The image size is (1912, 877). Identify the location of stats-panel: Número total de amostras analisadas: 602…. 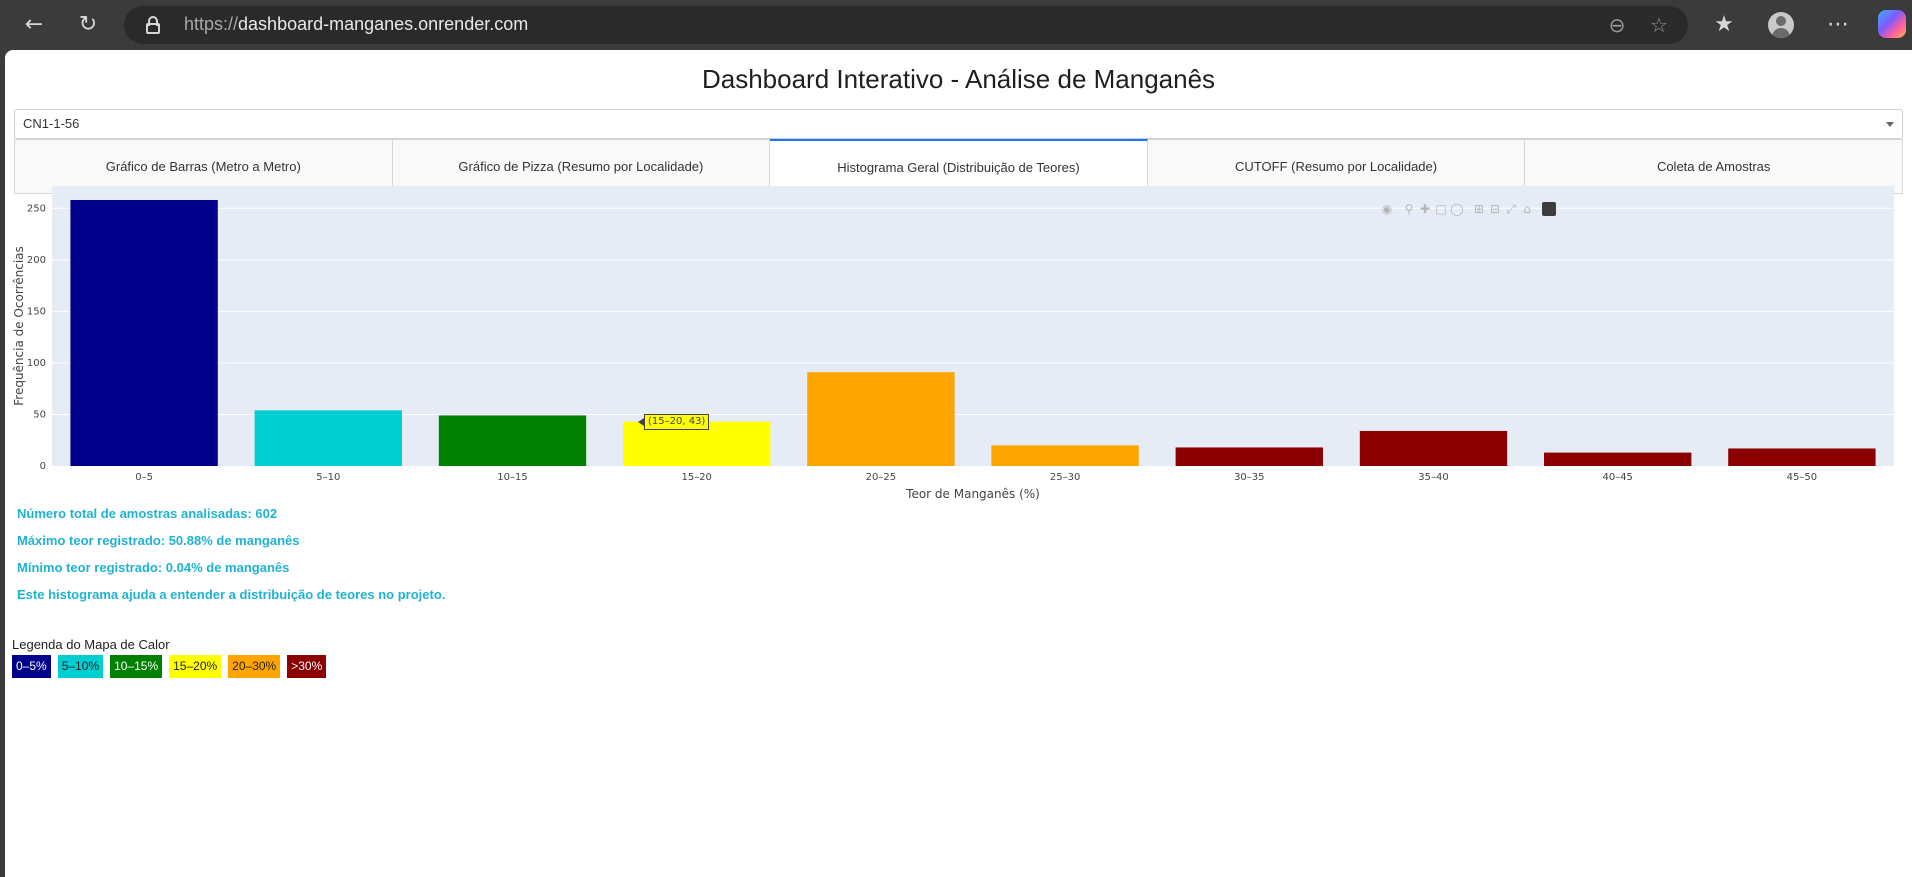
(231, 558).